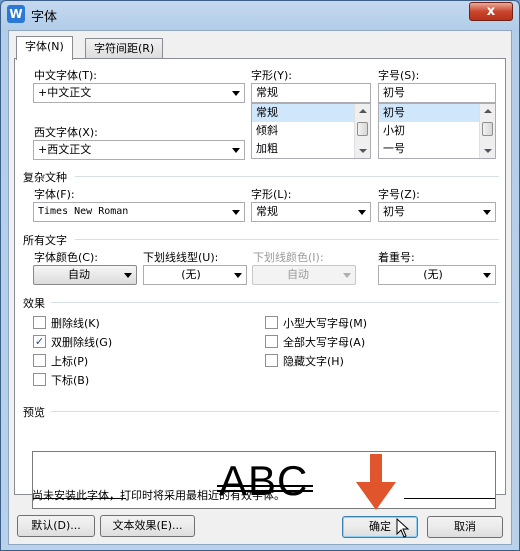 This screenshot has height=551, width=520. Describe the element at coordinates (34, 412) in the screenshot. I see `preview-section-title: 预览` at that location.